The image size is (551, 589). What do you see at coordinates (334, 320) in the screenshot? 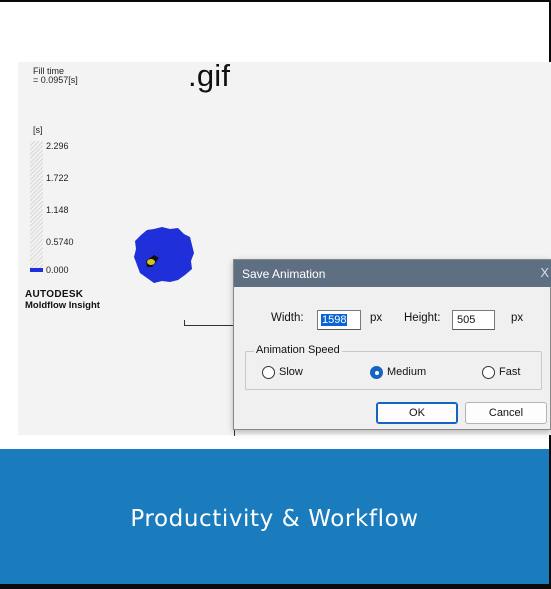
I see `width-value: 1598` at bounding box center [334, 320].